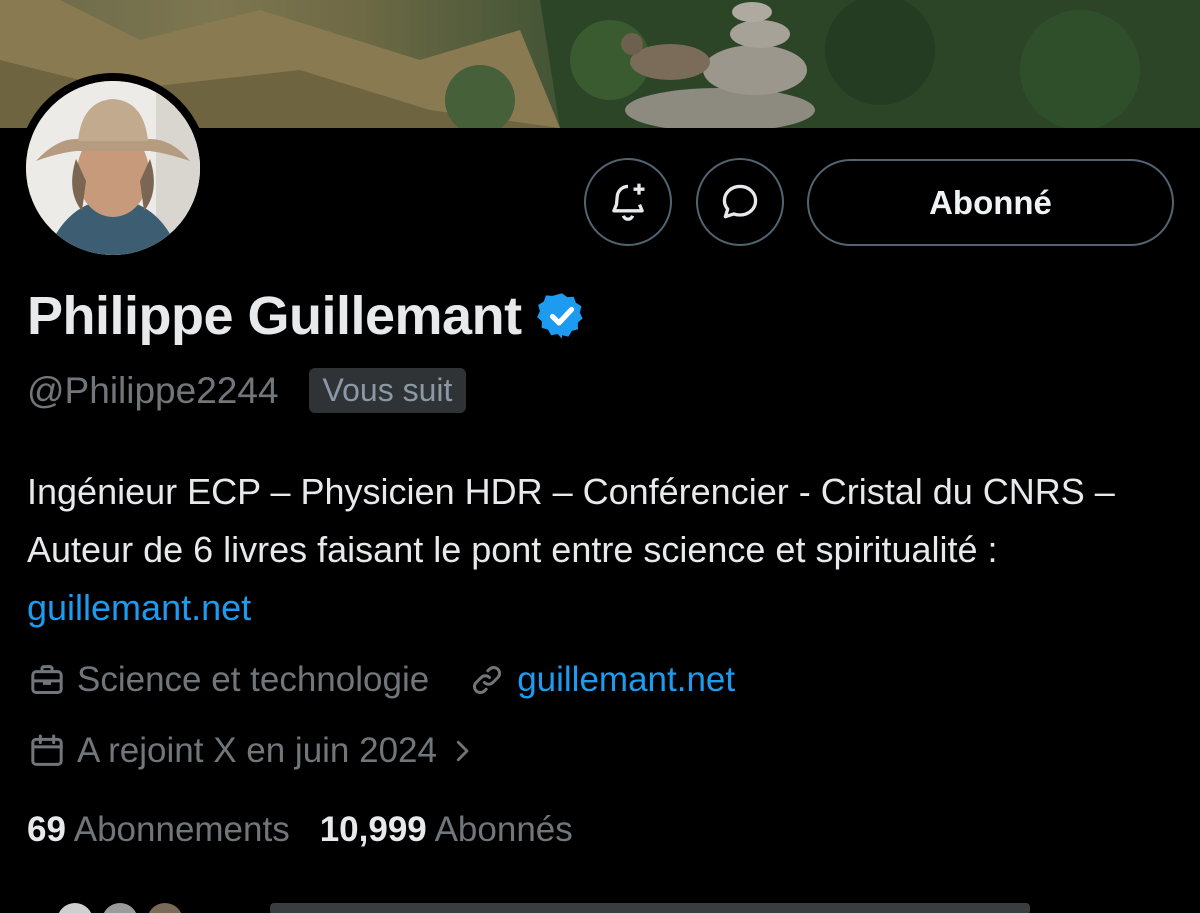  Describe the element at coordinates (487, 680) in the screenshot. I see `link-icon` at that location.